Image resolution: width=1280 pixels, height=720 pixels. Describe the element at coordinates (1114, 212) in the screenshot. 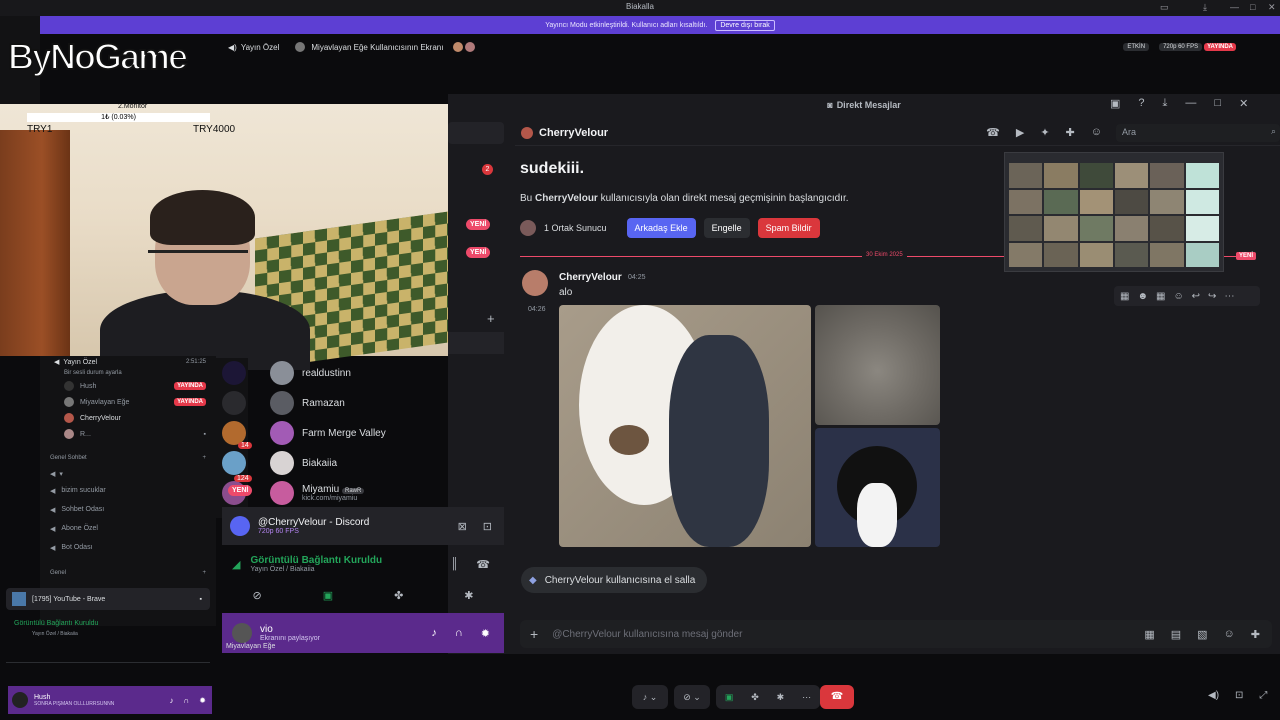

I see `screen-share-preview` at that location.